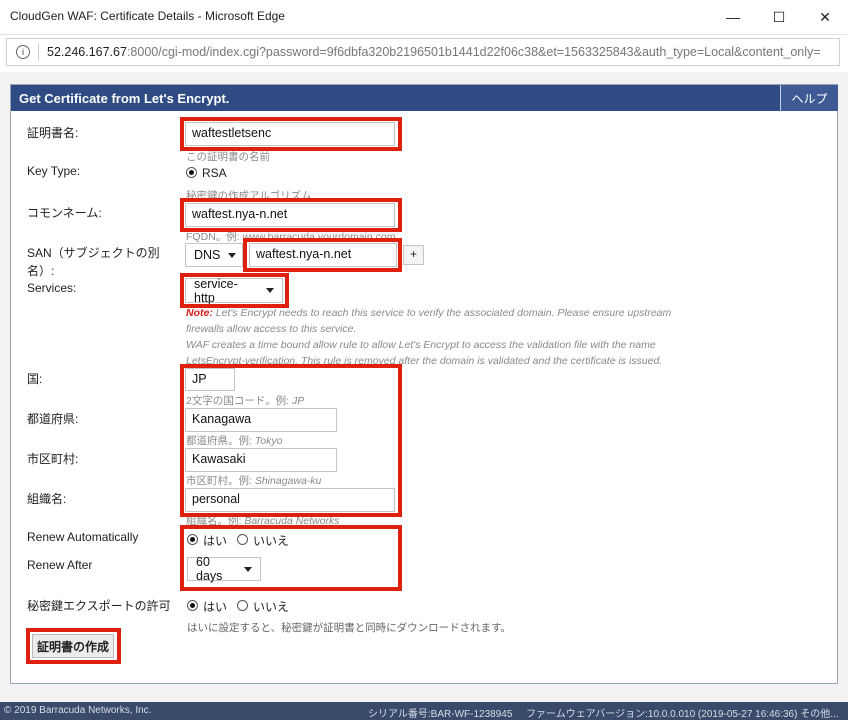 The width and height of the screenshot is (848, 720). What do you see at coordinates (215, 607) in the screenshot?
I see `export-key-yes-label: はい` at bounding box center [215, 607].